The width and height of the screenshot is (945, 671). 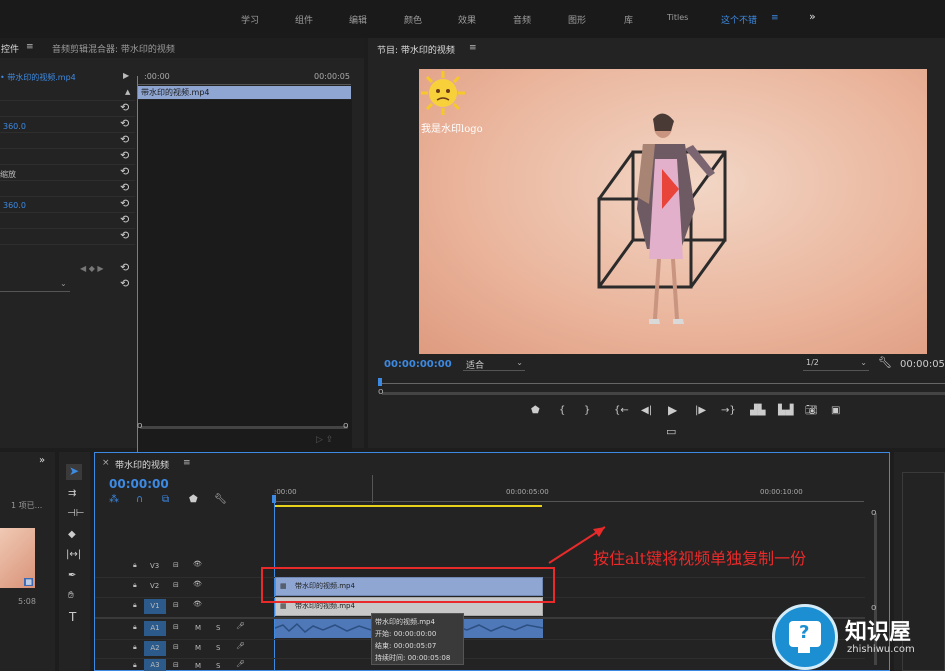 What do you see at coordinates (304, 19) in the screenshot?
I see `workspace-assembly: 组件` at bounding box center [304, 19].